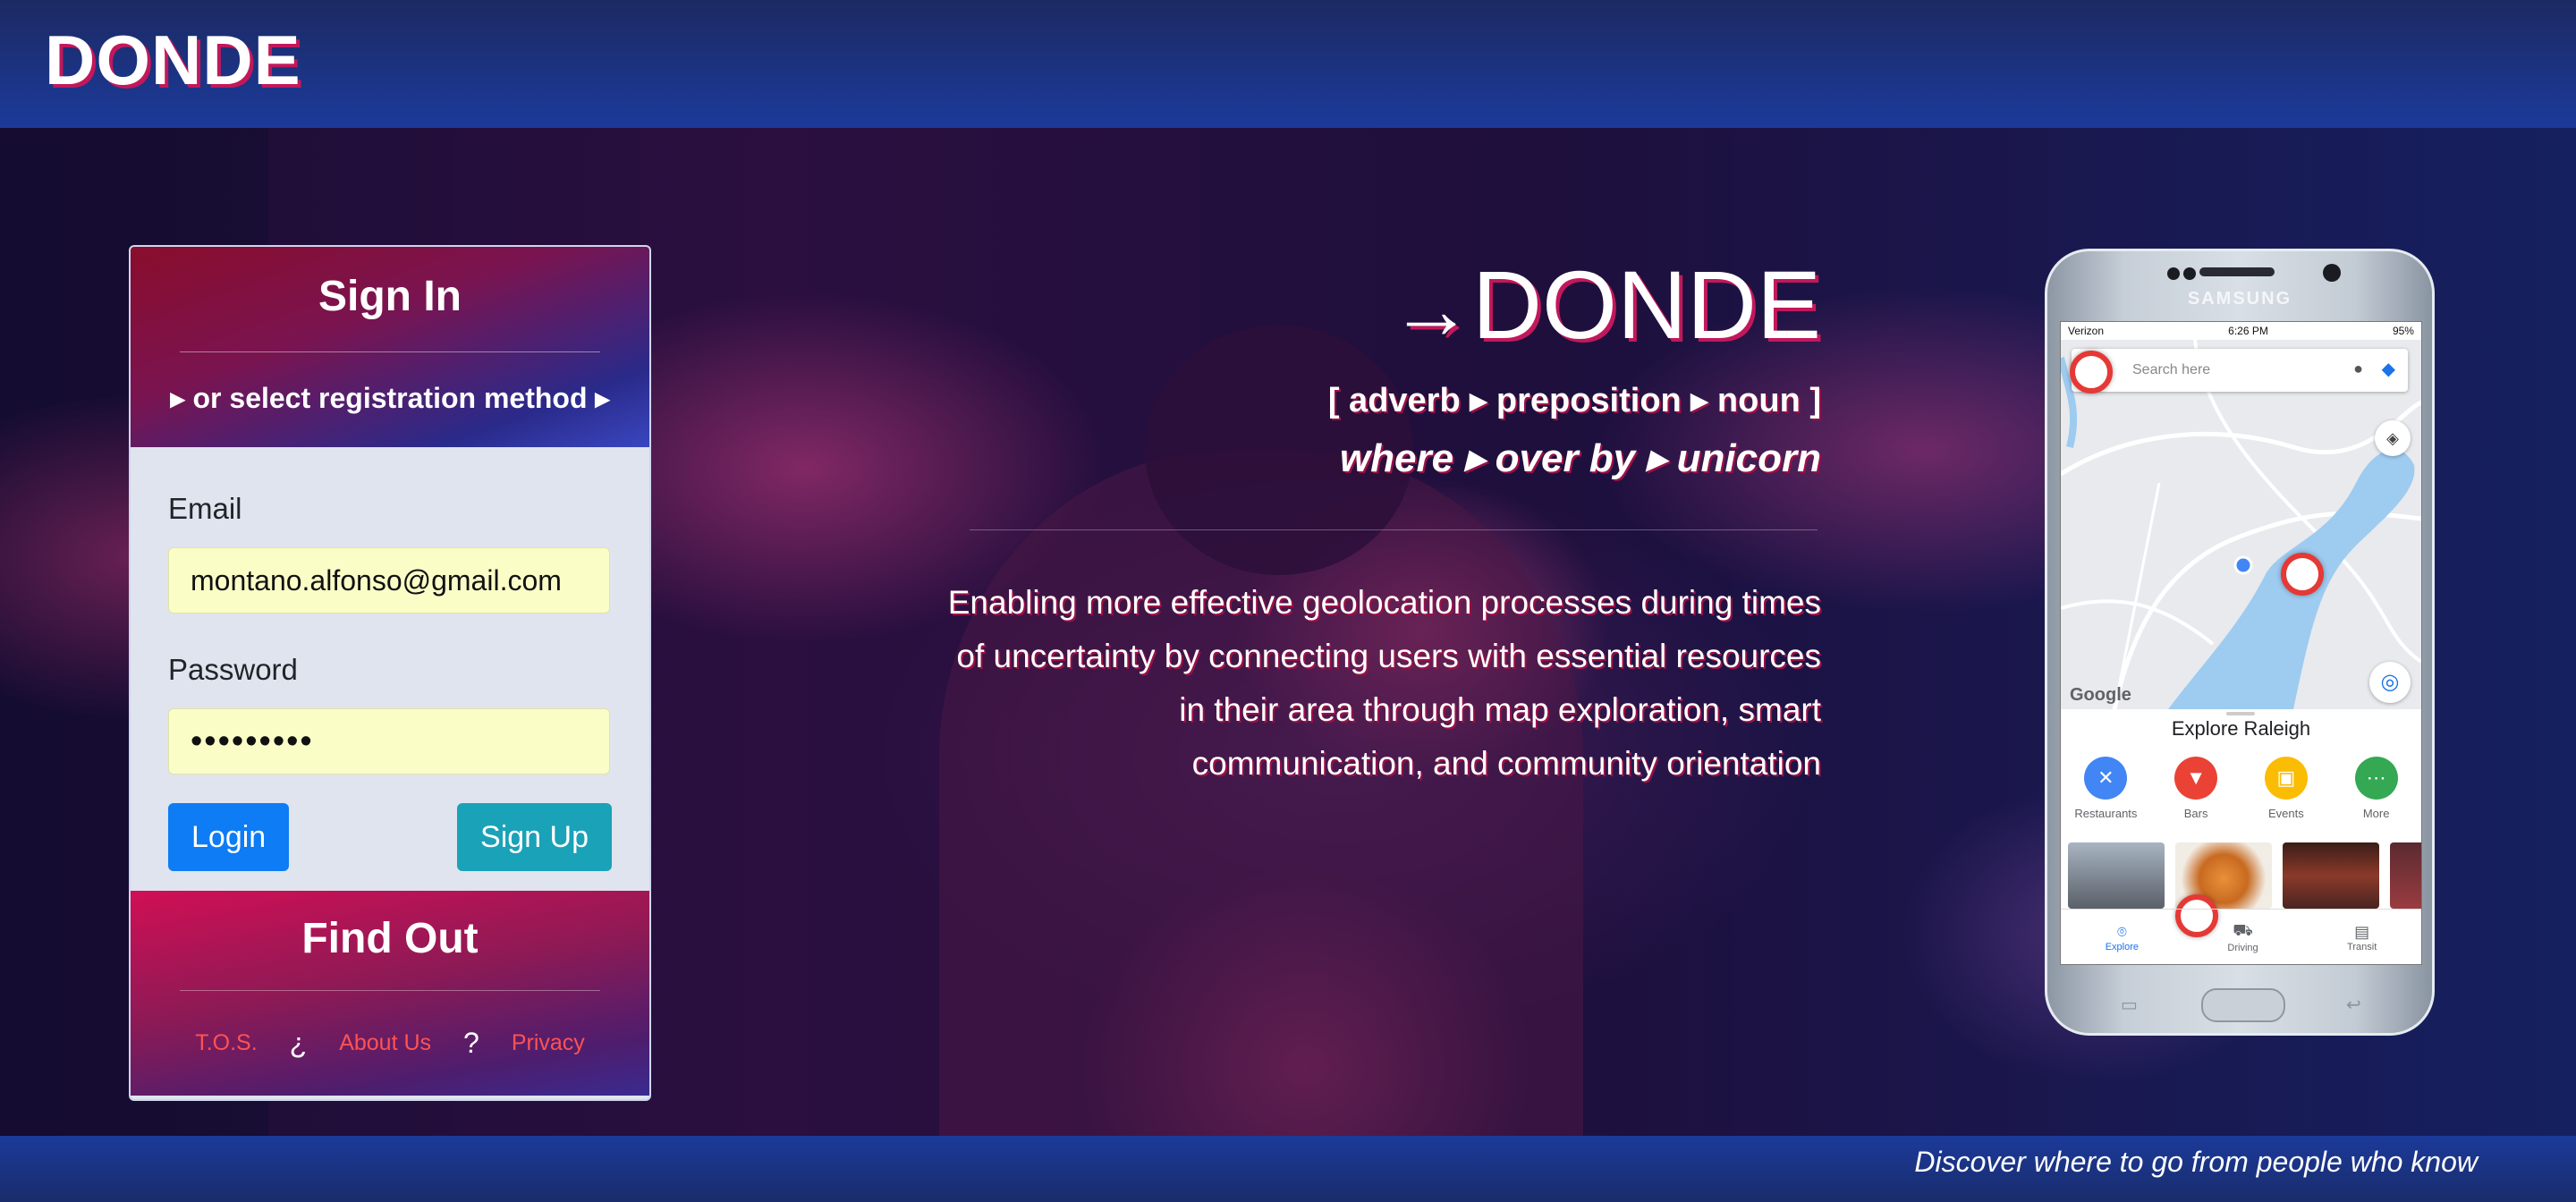 The width and height of the screenshot is (2576, 1202). What do you see at coordinates (2196, 778) in the screenshot?
I see `cocktail-icon: ▼` at bounding box center [2196, 778].